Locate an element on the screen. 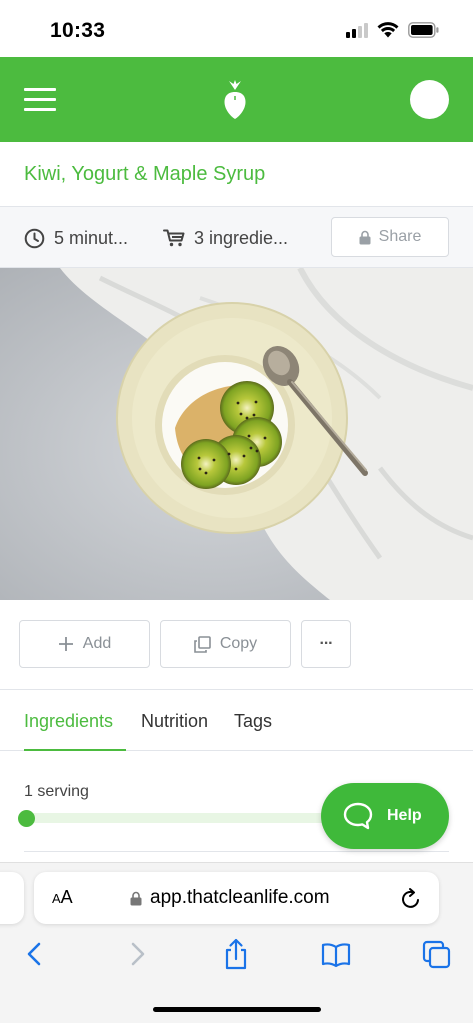 Image resolution: width=473 pixels, height=1023 pixels. help-button: Help is located at coordinates (385, 816).